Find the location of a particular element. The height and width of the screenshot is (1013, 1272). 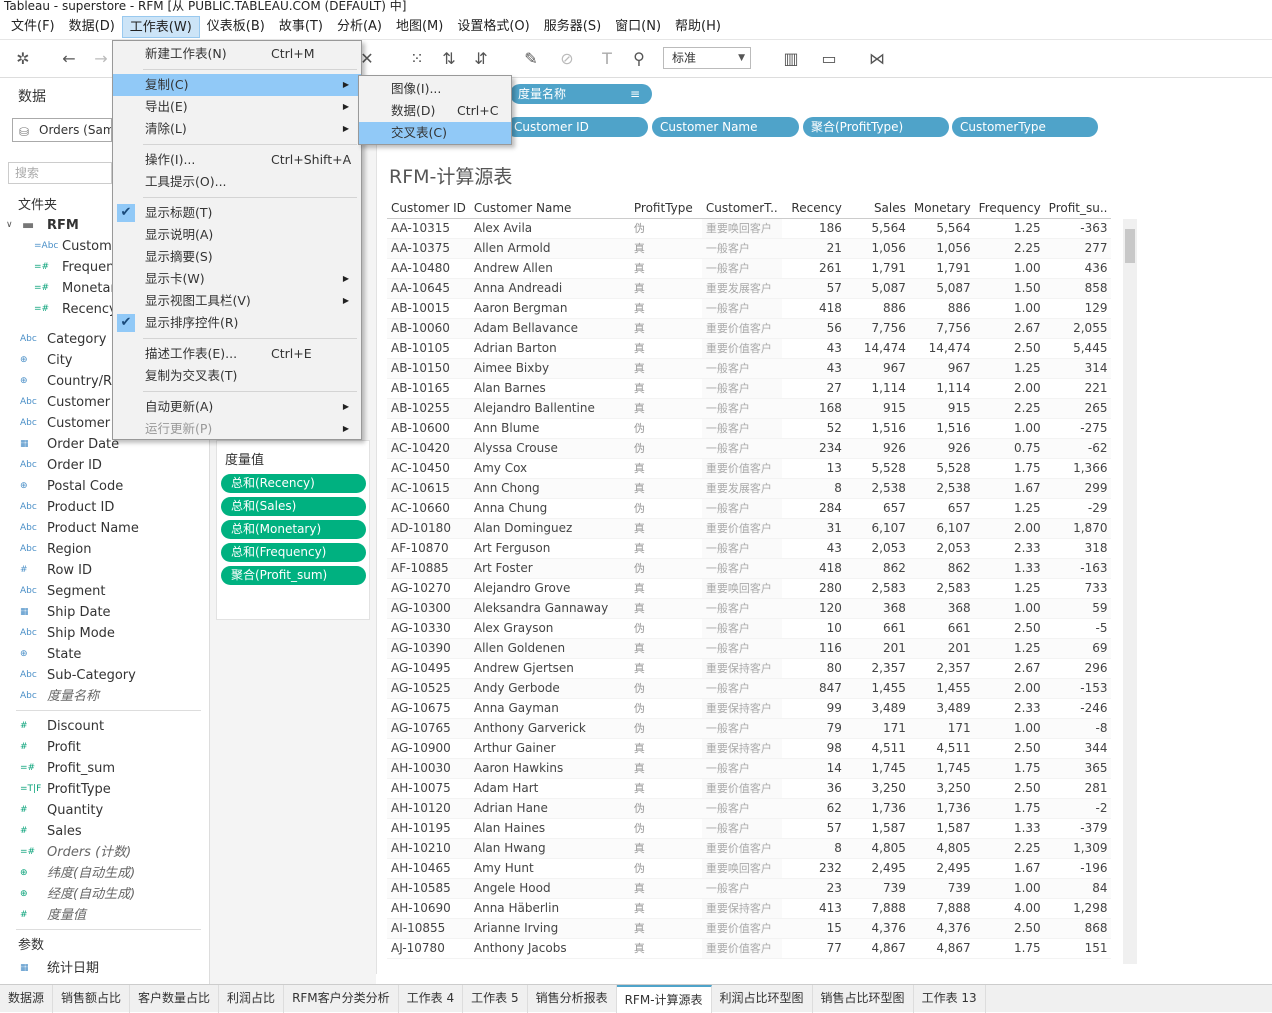

column-header: Frequency is located at coordinates (1009, 209).